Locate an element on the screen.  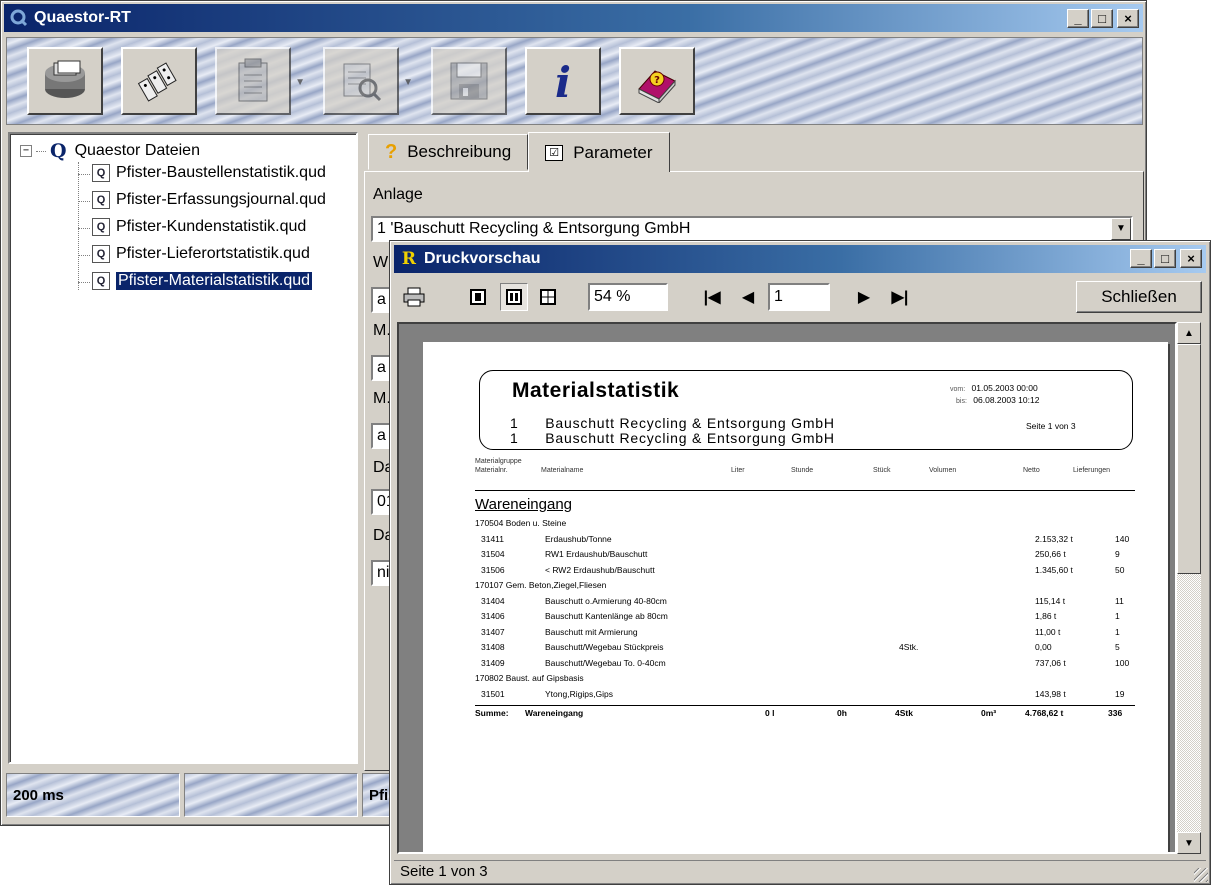
question-icon: ? is located at coordinates (391, 151).